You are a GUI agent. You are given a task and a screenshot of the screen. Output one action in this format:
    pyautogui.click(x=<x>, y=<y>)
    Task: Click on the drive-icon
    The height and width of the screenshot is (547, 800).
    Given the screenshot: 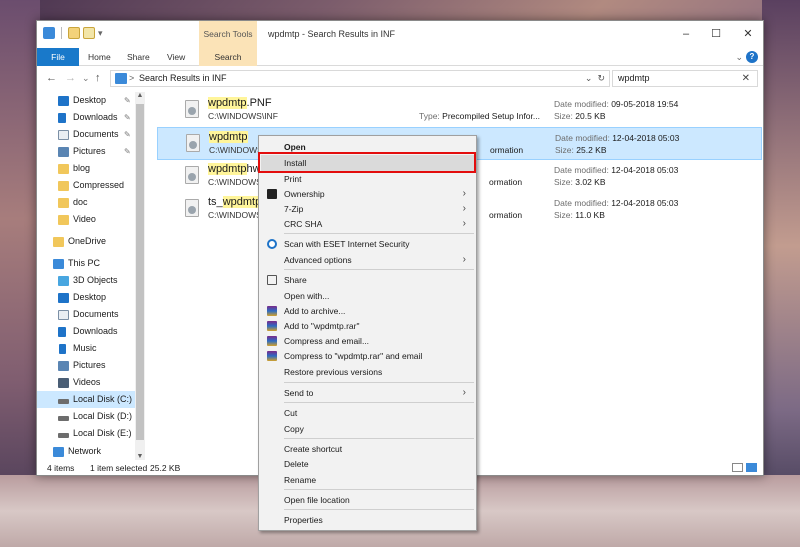 What is the action you would take?
    pyautogui.click(x=63, y=418)
    